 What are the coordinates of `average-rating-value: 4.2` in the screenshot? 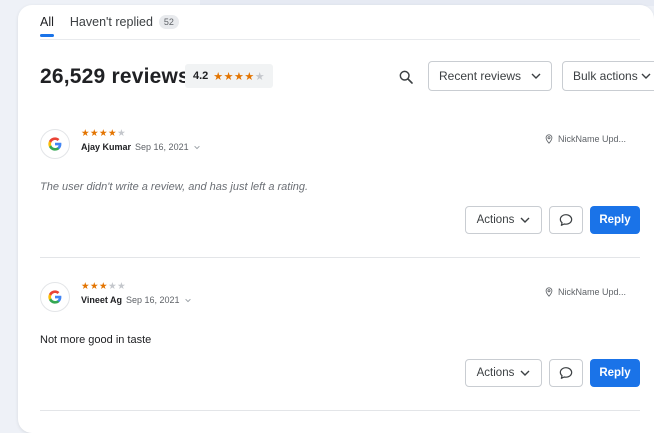 It's located at (201, 76).